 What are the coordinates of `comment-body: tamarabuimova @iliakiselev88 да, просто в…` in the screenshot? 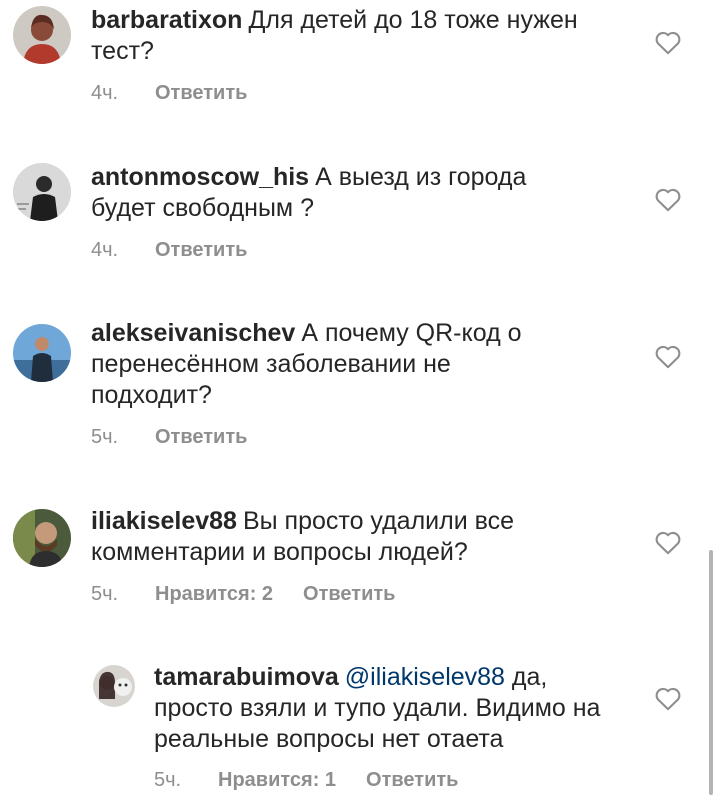 It's located at (379, 708).